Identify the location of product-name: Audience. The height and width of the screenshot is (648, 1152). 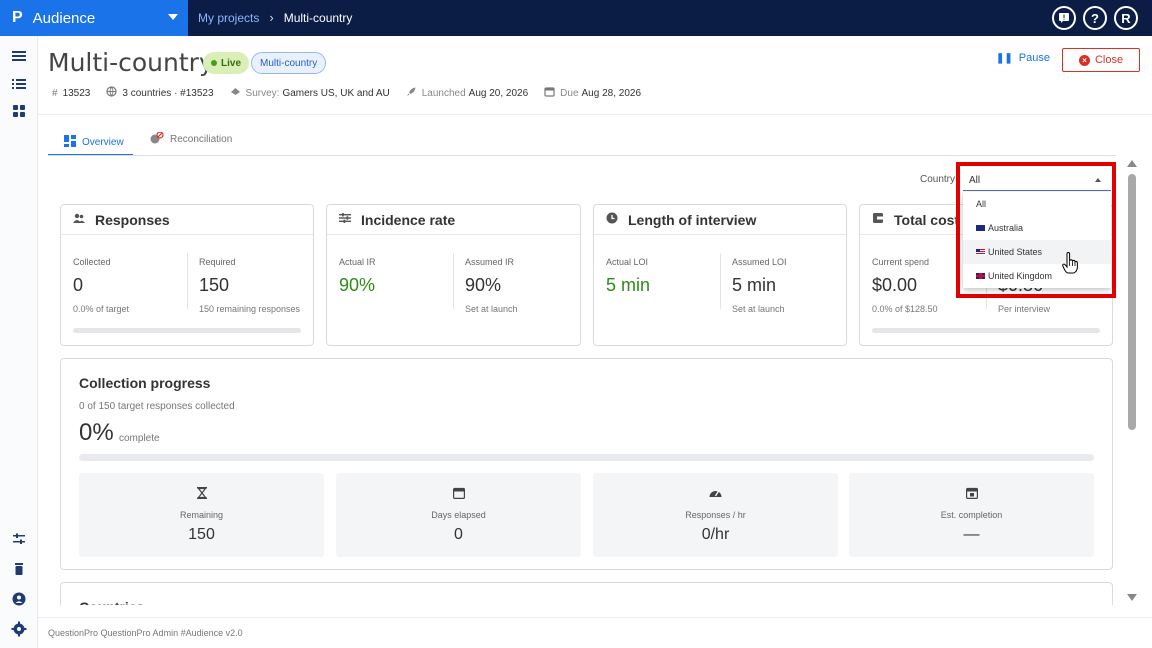
(64, 18).